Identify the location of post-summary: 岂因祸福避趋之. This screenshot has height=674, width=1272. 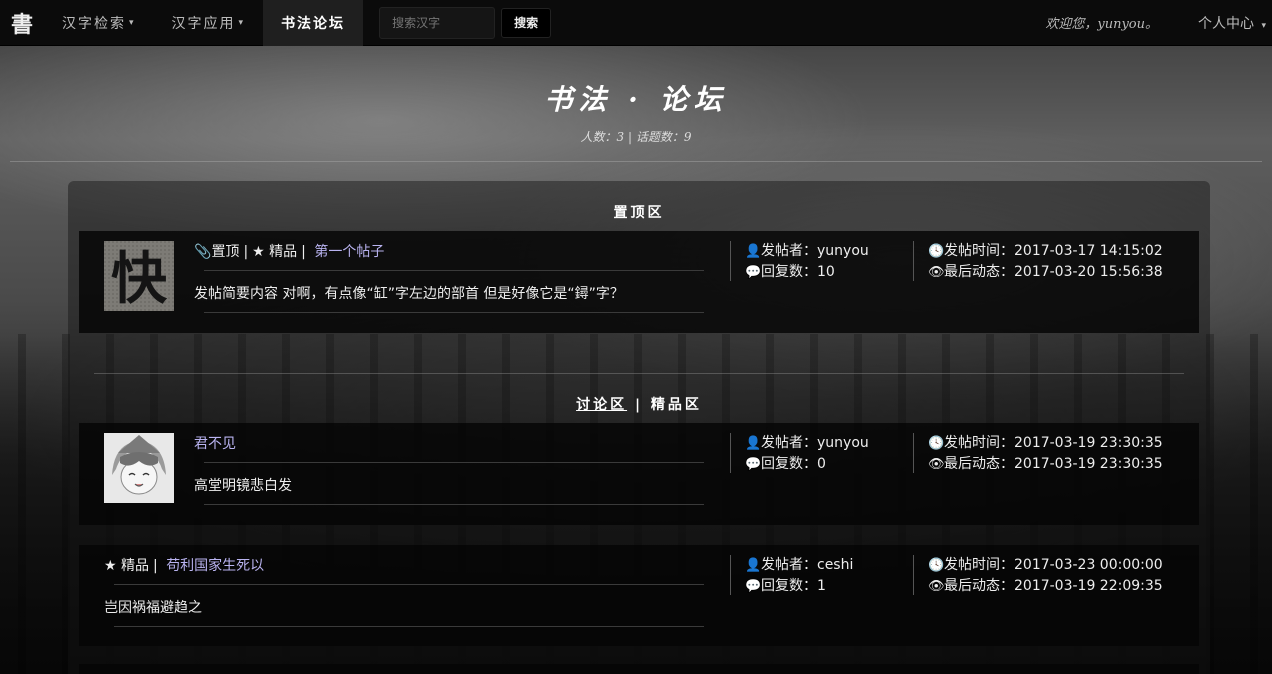
(153, 608).